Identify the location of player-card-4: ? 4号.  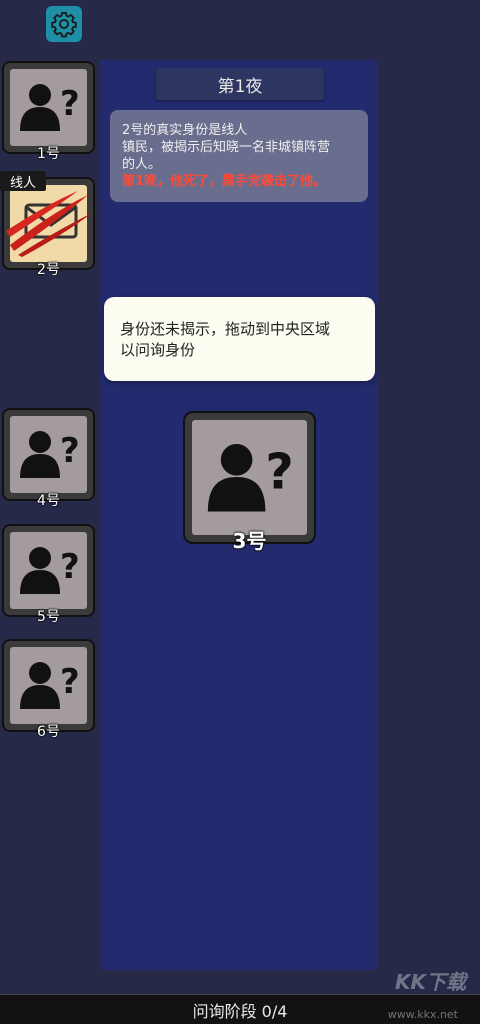
(48, 458).